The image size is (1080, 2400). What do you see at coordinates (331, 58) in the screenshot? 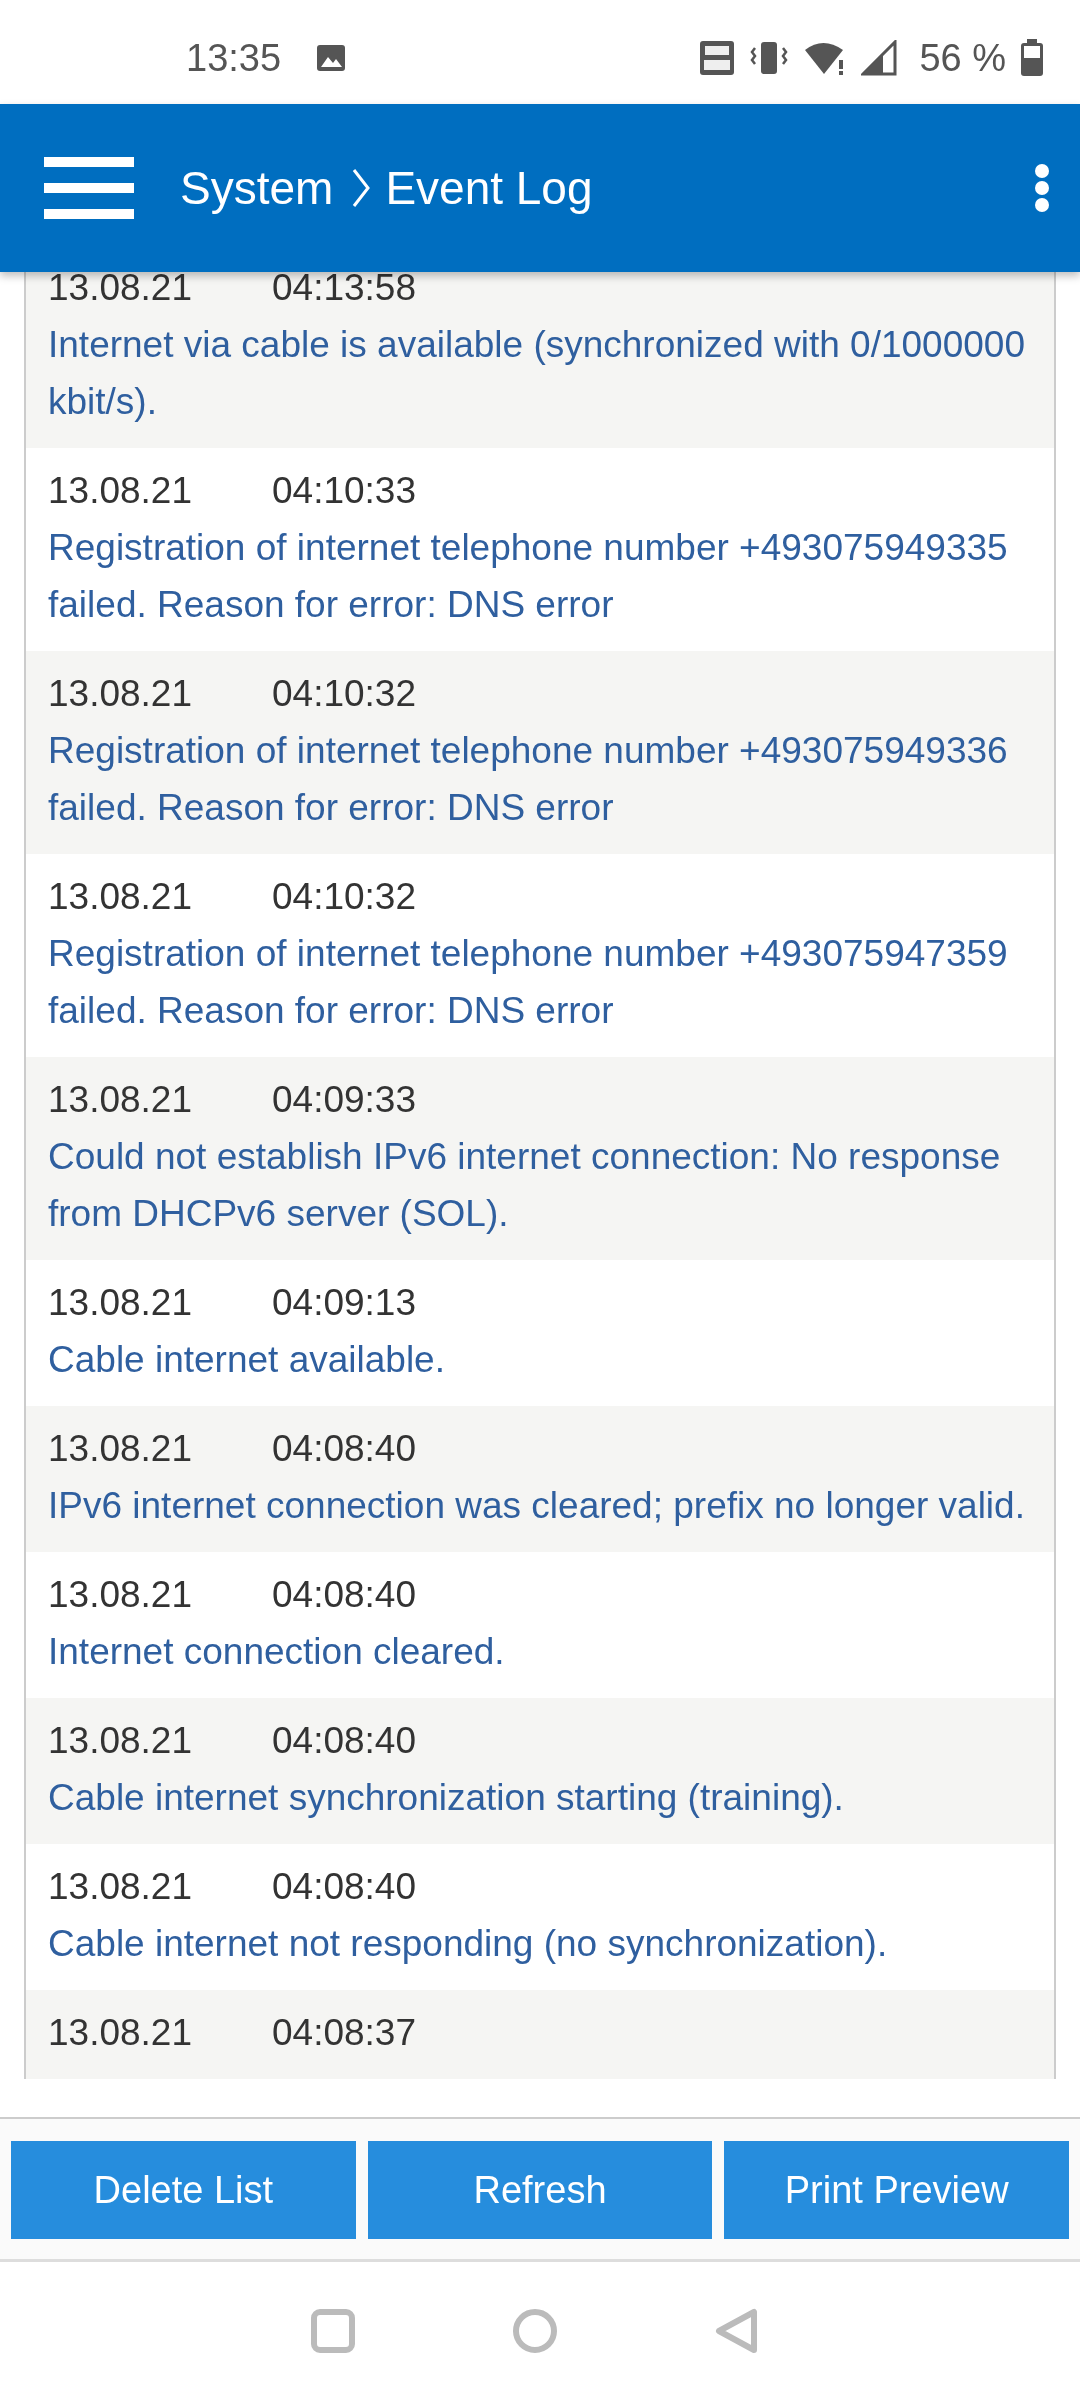
I see `image-icon` at bounding box center [331, 58].